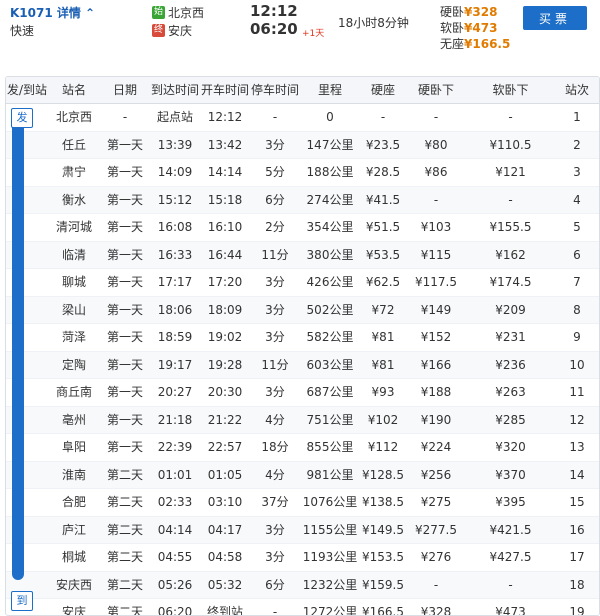 This screenshot has height=616, width=600. I want to click on table-cell: 终到站, so click(224, 610).